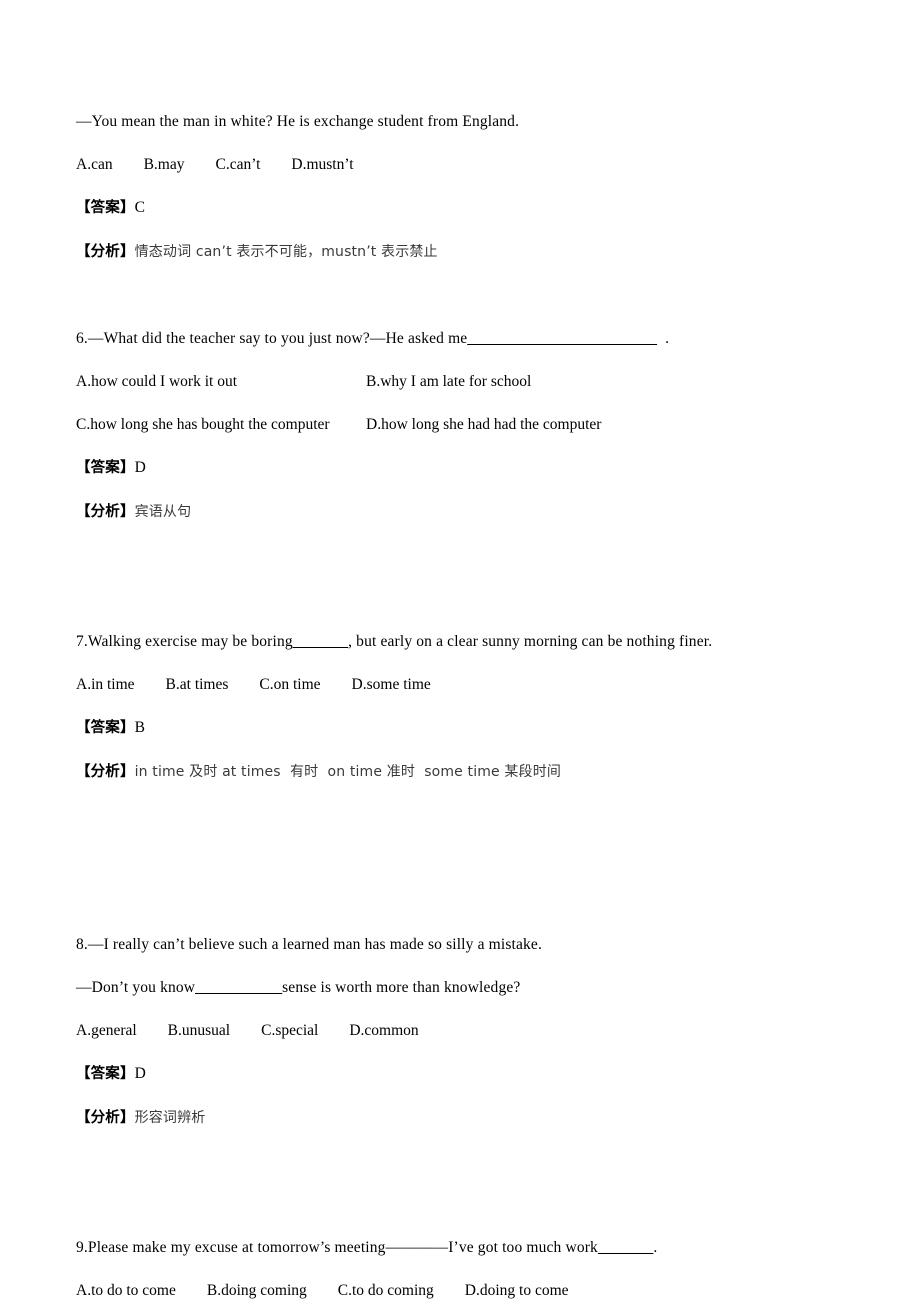 This screenshot has width=920, height=1312. What do you see at coordinates (215, 164) in the screenshot?
I see `question-options: A.can B.may C.can’t D.mustn’t` at bounding box center [215, 164].